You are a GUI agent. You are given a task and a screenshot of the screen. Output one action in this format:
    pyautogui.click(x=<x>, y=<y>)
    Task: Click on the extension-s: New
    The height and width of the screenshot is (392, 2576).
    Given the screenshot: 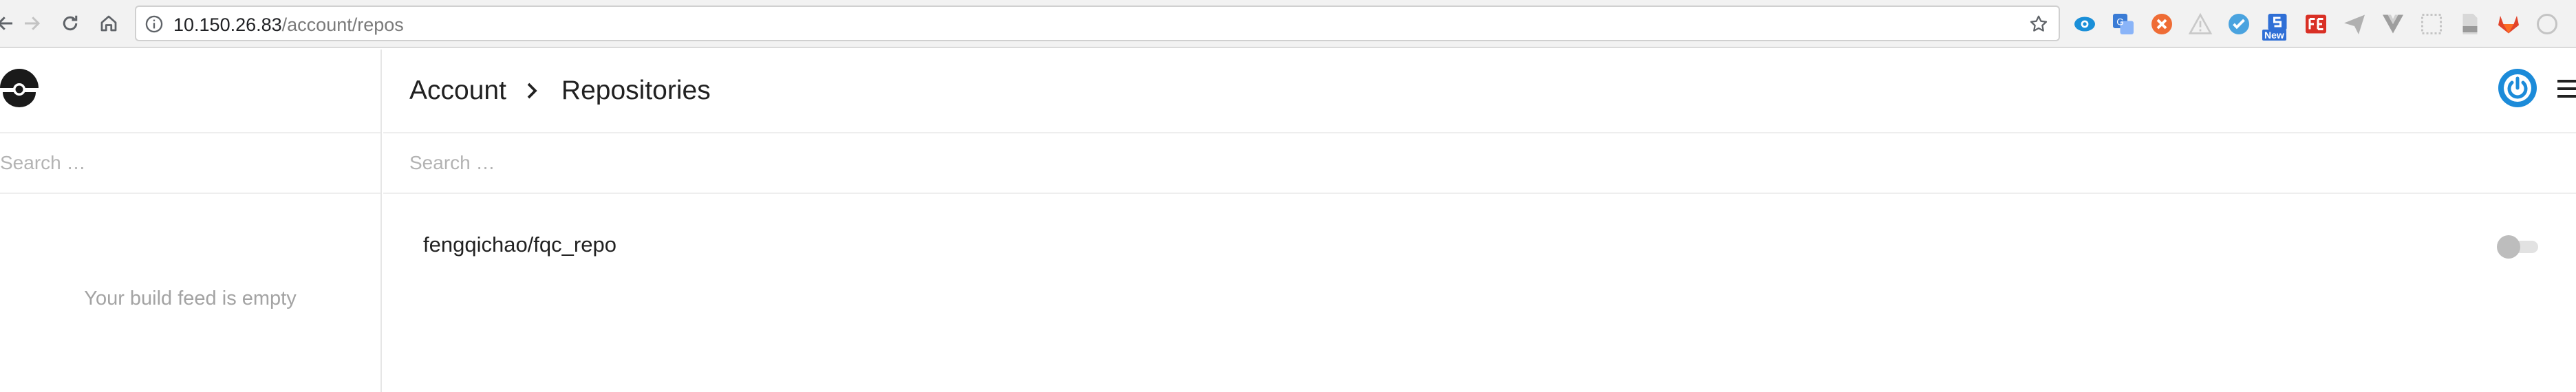 What is the action you would take?
    pyautogui.click(x=2276, y=26)
    